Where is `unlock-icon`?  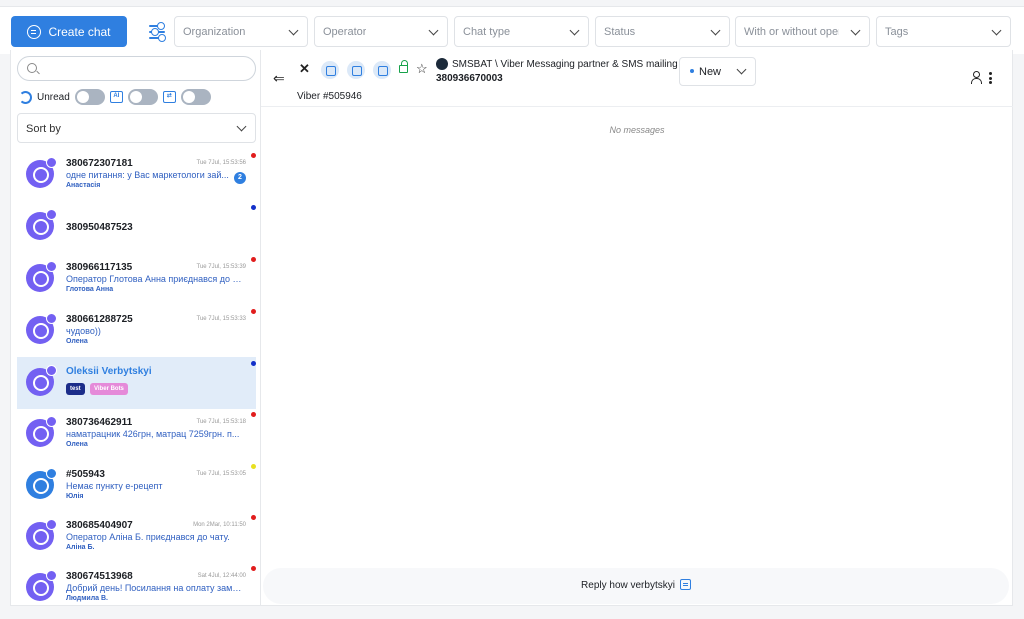
unlock-icon is located at coordinates (403, 66).